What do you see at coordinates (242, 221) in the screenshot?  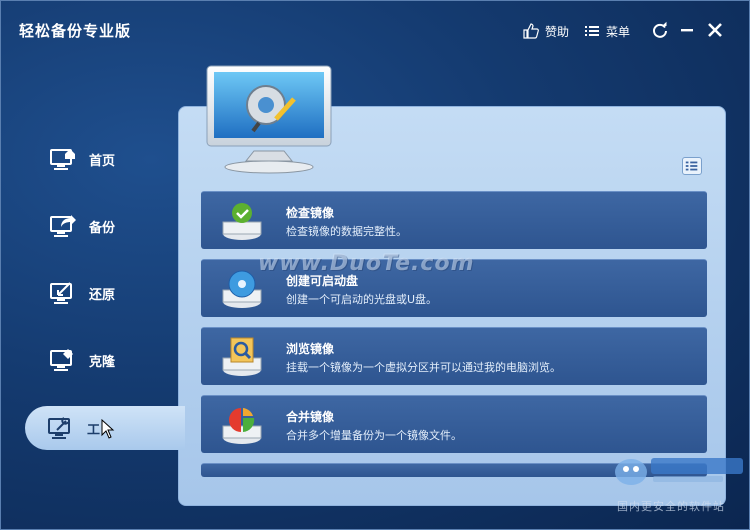 I see `check-image-icon` at bounding box center [242, 221].